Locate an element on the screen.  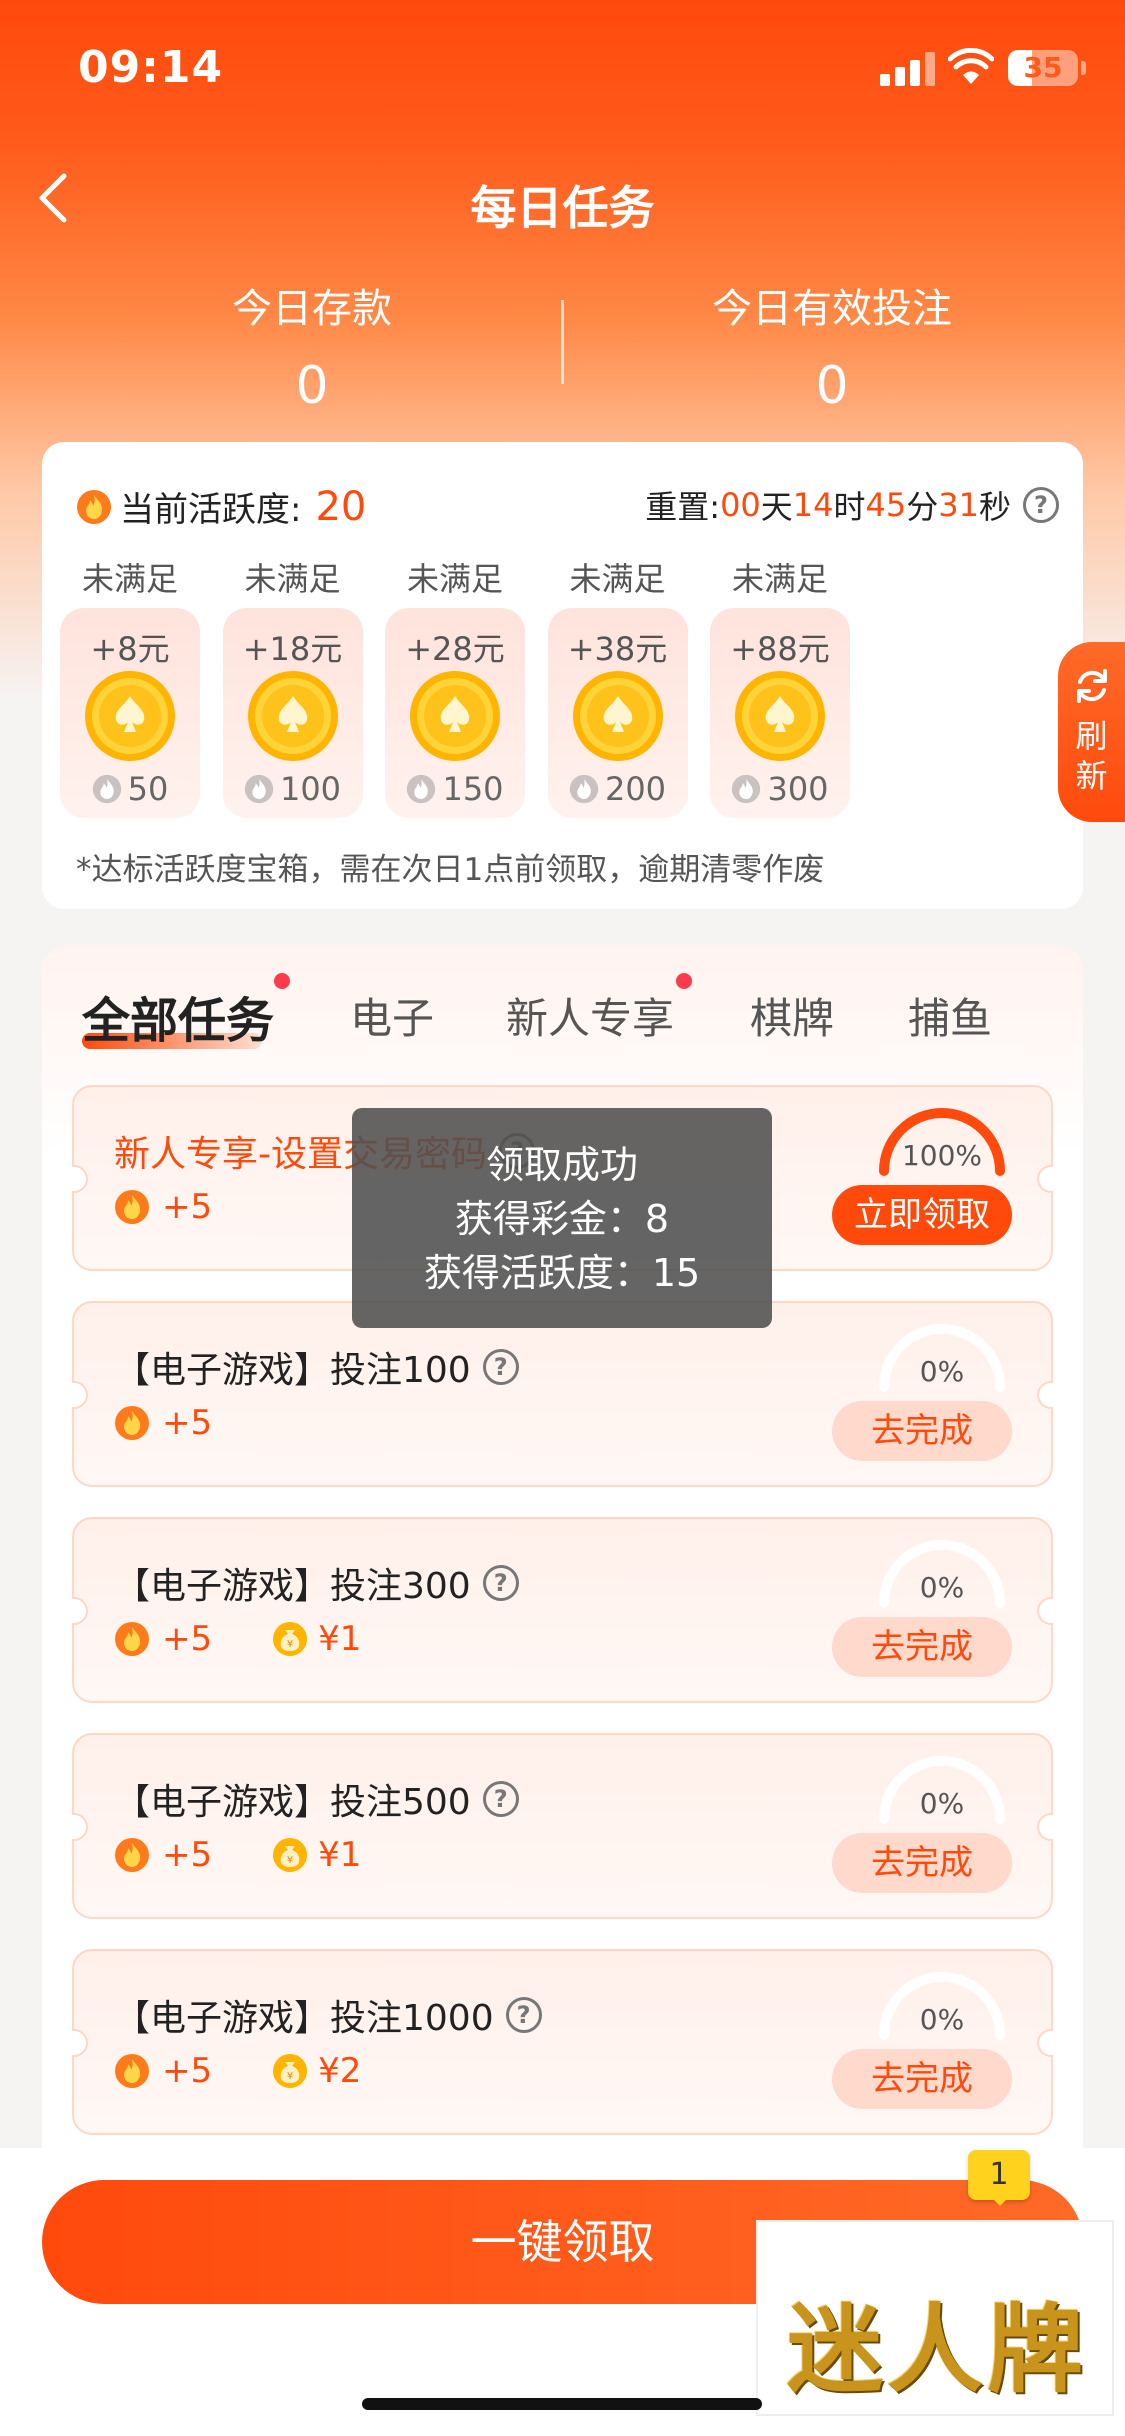
chest-box: +88元 300 is located at coordinates (780, 713).